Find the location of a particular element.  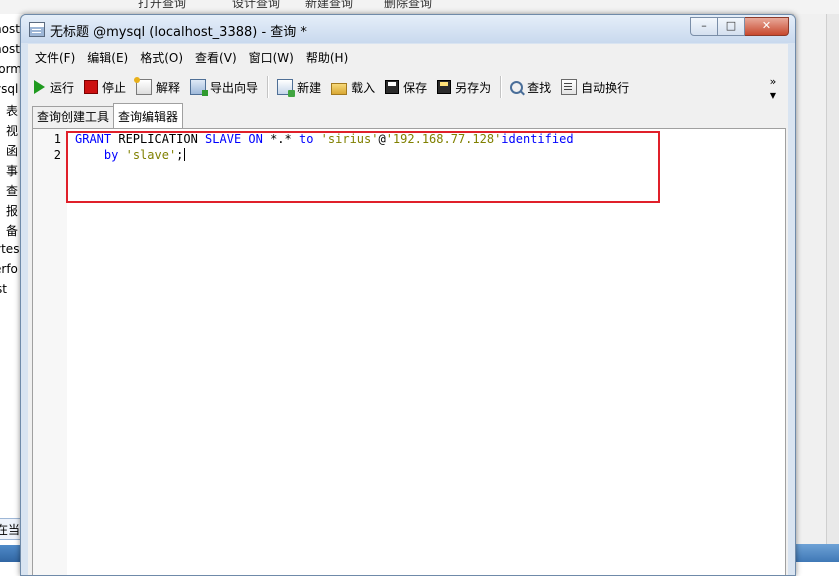

stop-icon is located at coordinates (91, 87).